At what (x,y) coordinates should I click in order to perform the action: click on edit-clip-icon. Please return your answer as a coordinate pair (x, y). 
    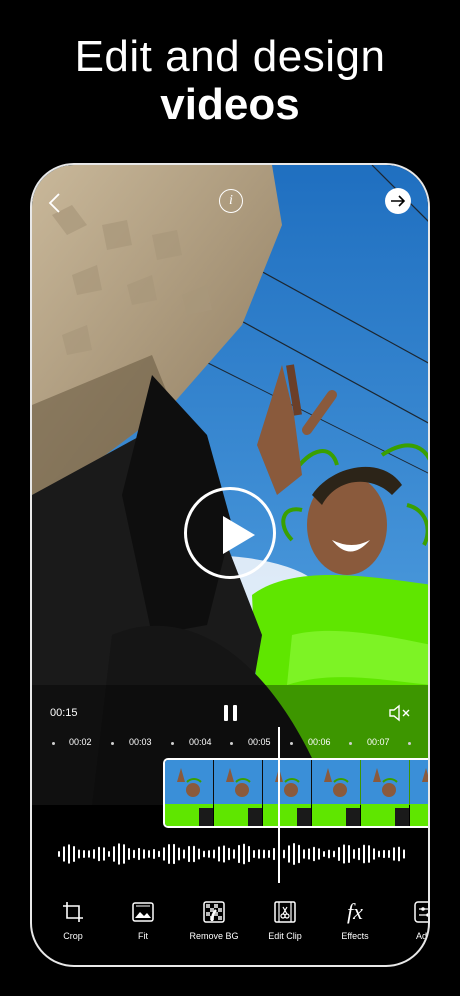
    Looking at the image, I should click on (285, 912).